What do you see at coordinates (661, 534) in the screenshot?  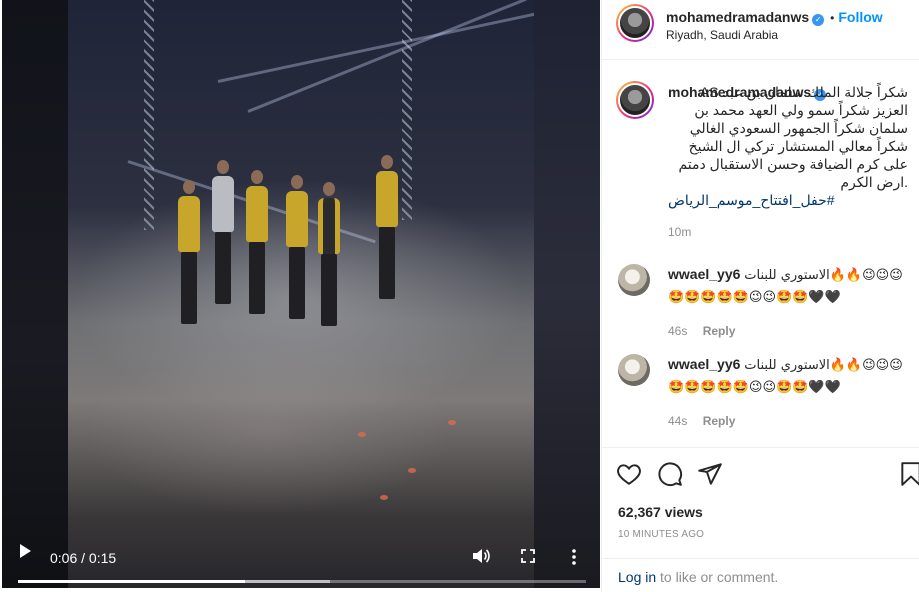 I see `post-timestamp: 10 MINUTES AGO` at bounding box center [661, 534].